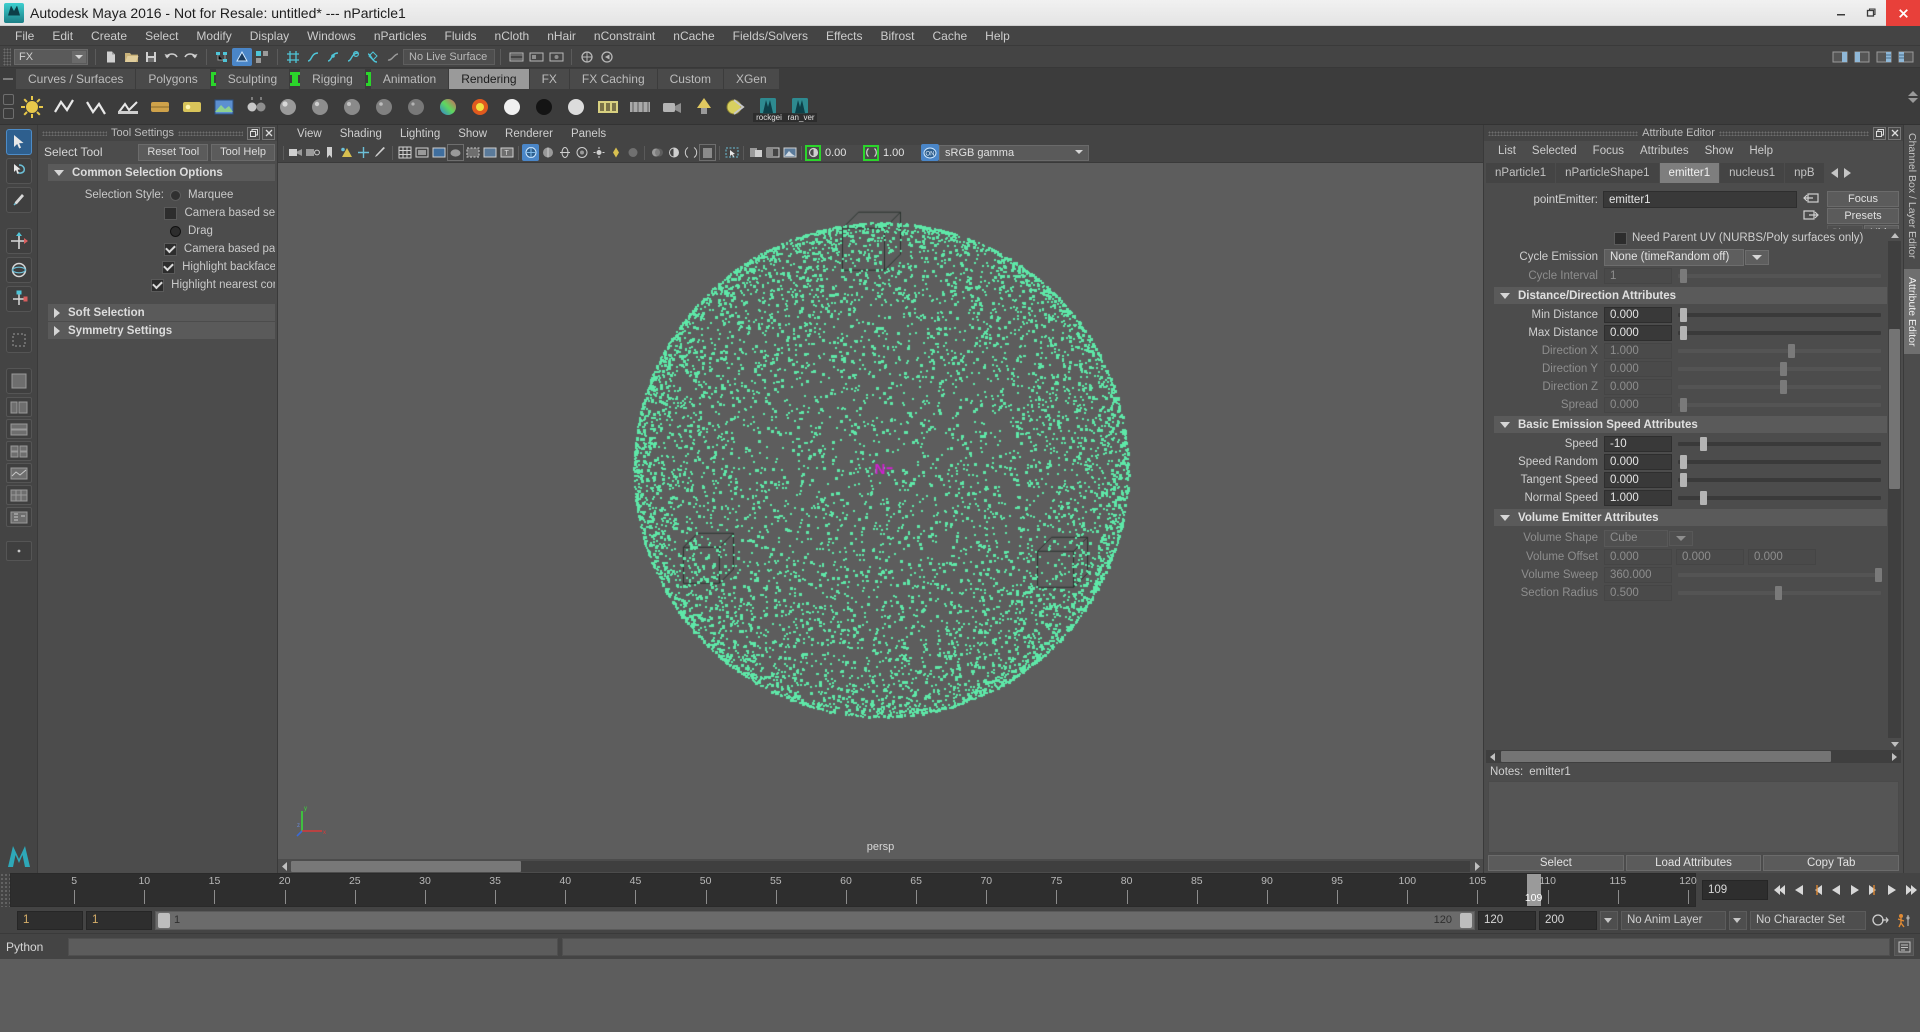 The width and height of the screenshot is (1920, 1032). Describe the element at coordinates (1912, 192) in the screenshot. I see `channel-box-layer-editor-tab: Channel Box / Layer Editor` at that location.